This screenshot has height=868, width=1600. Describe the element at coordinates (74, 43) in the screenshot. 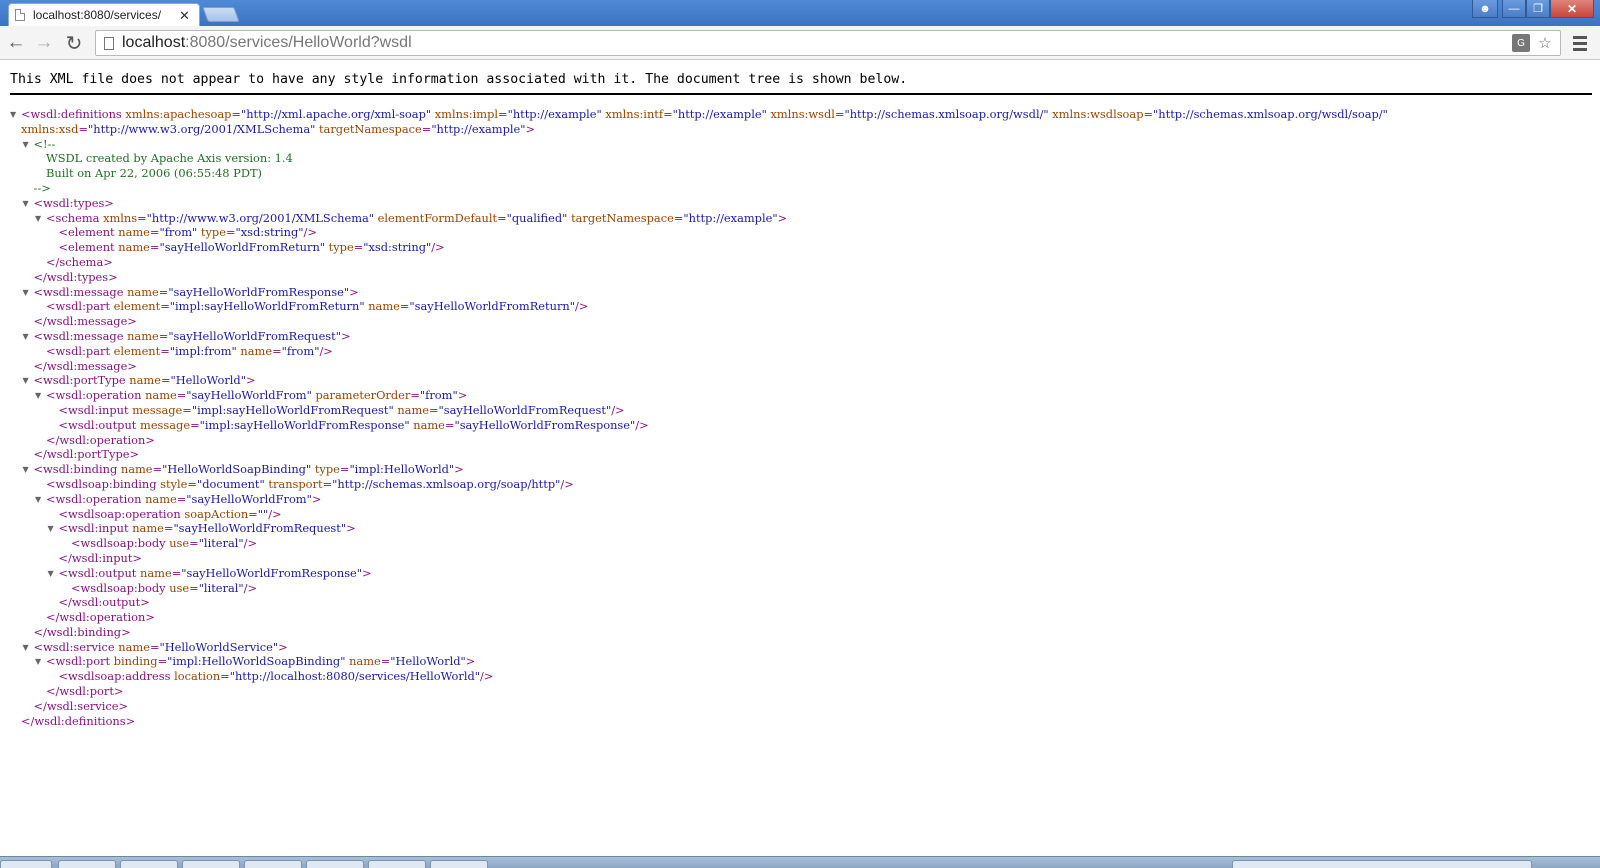

I see `reload-icon: ↻` at that location.